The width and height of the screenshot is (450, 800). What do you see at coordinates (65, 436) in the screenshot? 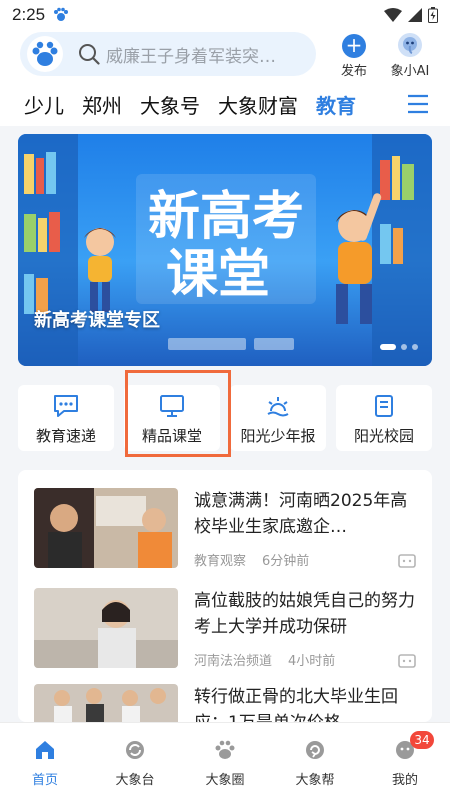
I see `quick-entry-label: 教育速递` at bounding box center [65, 436].